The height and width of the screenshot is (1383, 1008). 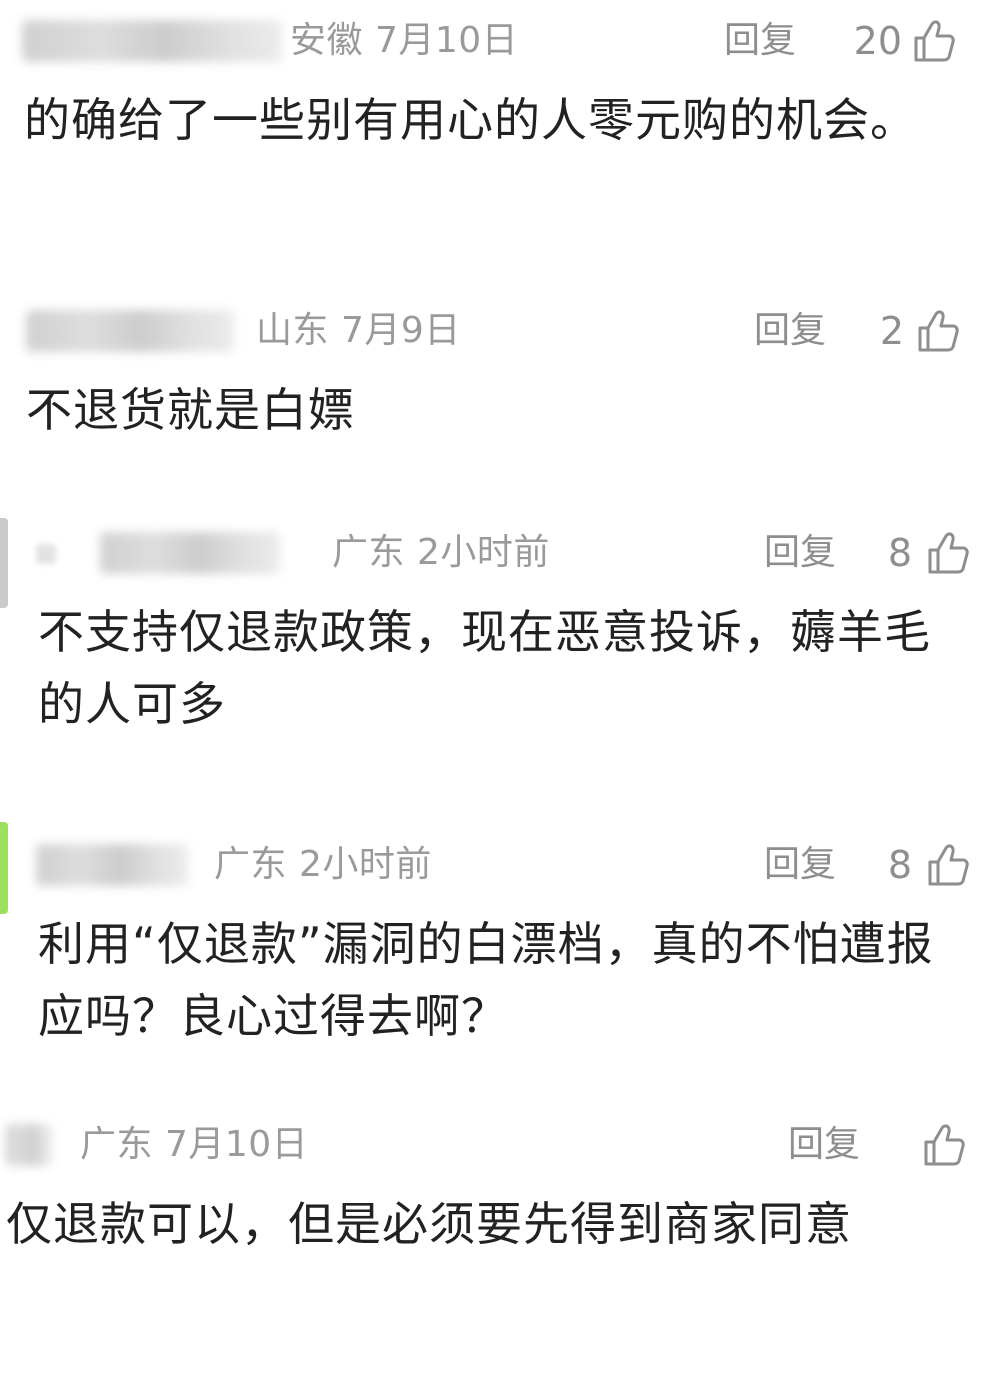 I want to click on location-date: 广东 7月10日, so click(x=194, y=1145).